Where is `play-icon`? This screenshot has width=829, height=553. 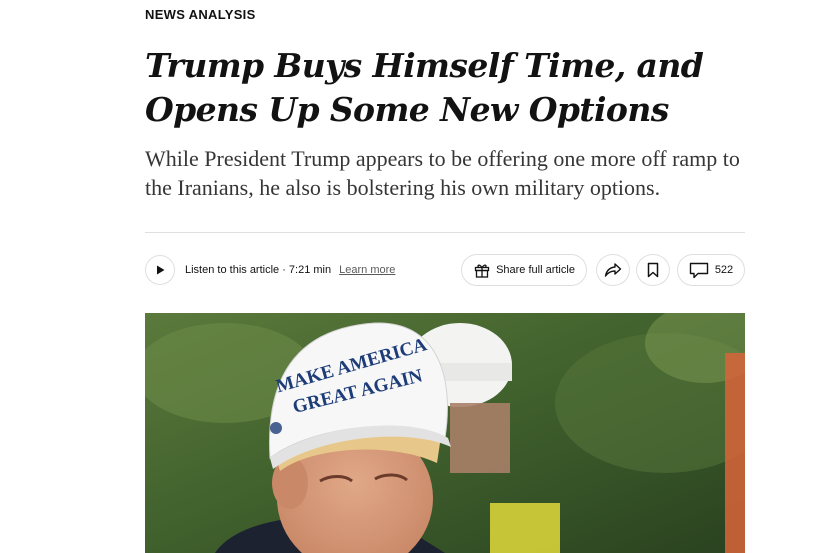
play-icon is located at coordinates (161, 270).